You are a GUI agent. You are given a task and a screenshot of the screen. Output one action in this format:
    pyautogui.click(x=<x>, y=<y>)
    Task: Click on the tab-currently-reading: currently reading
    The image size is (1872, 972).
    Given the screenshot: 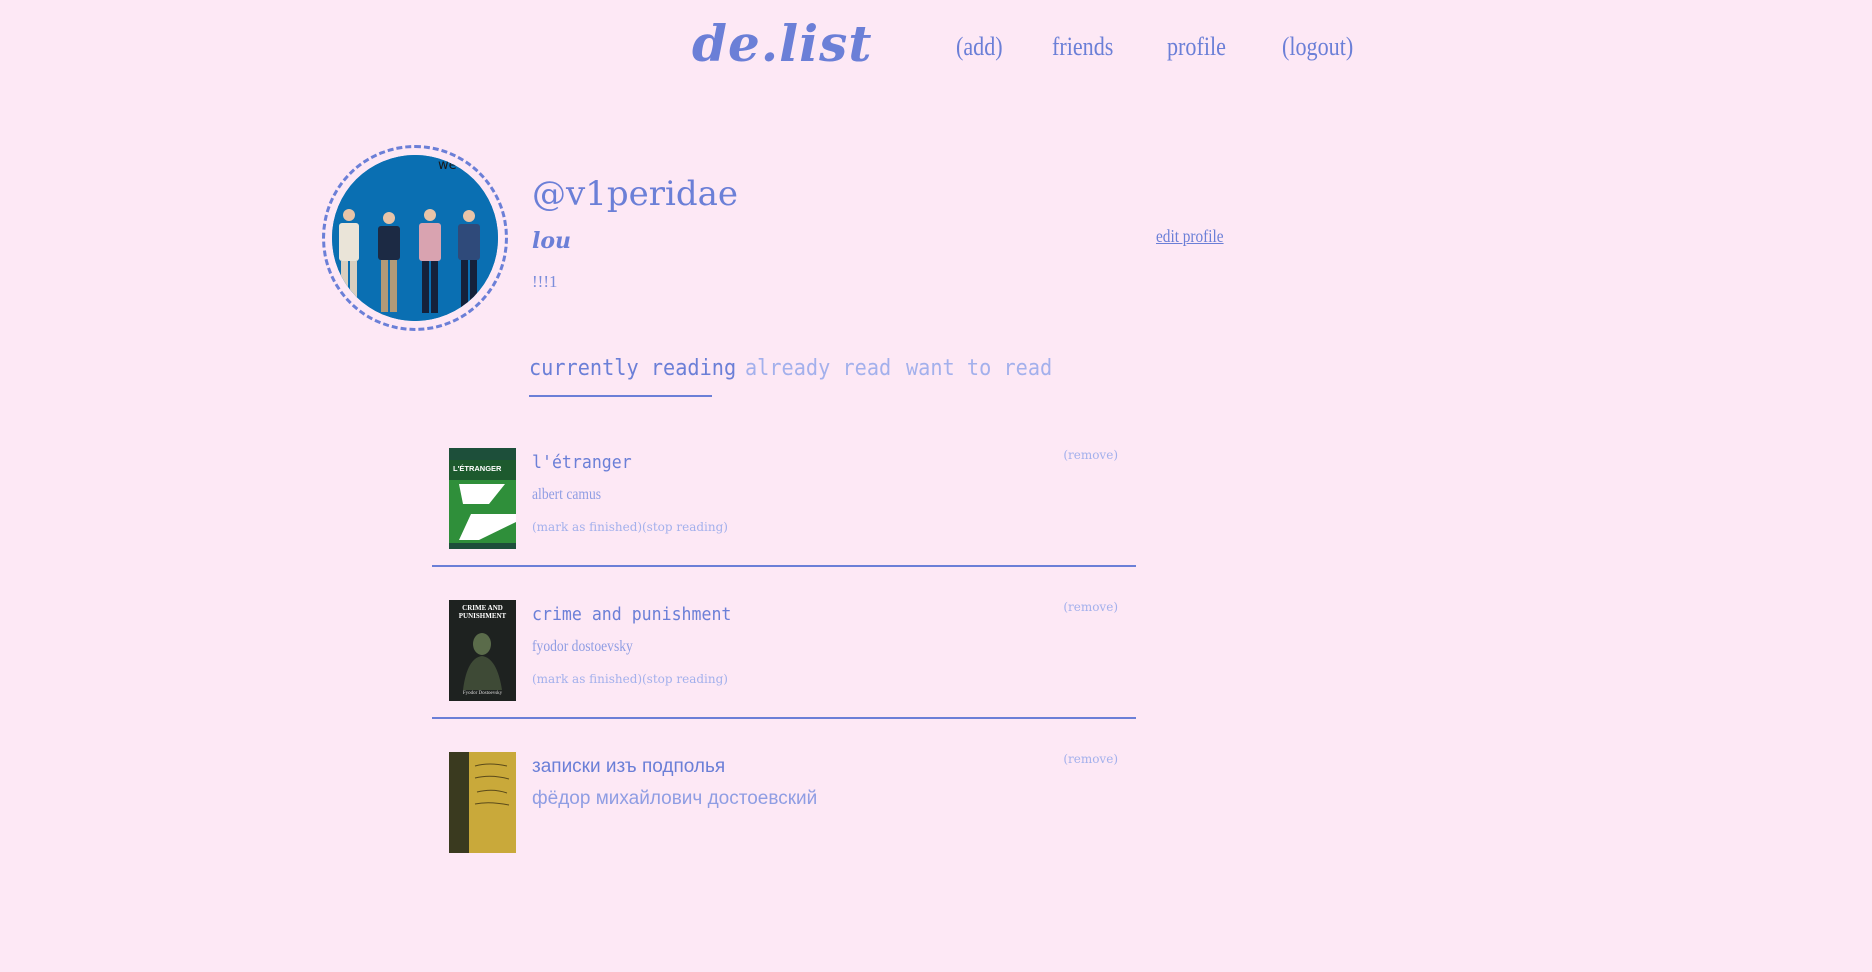 What is the action you would take?
    pyautogui.click(x=632, y=368)
    